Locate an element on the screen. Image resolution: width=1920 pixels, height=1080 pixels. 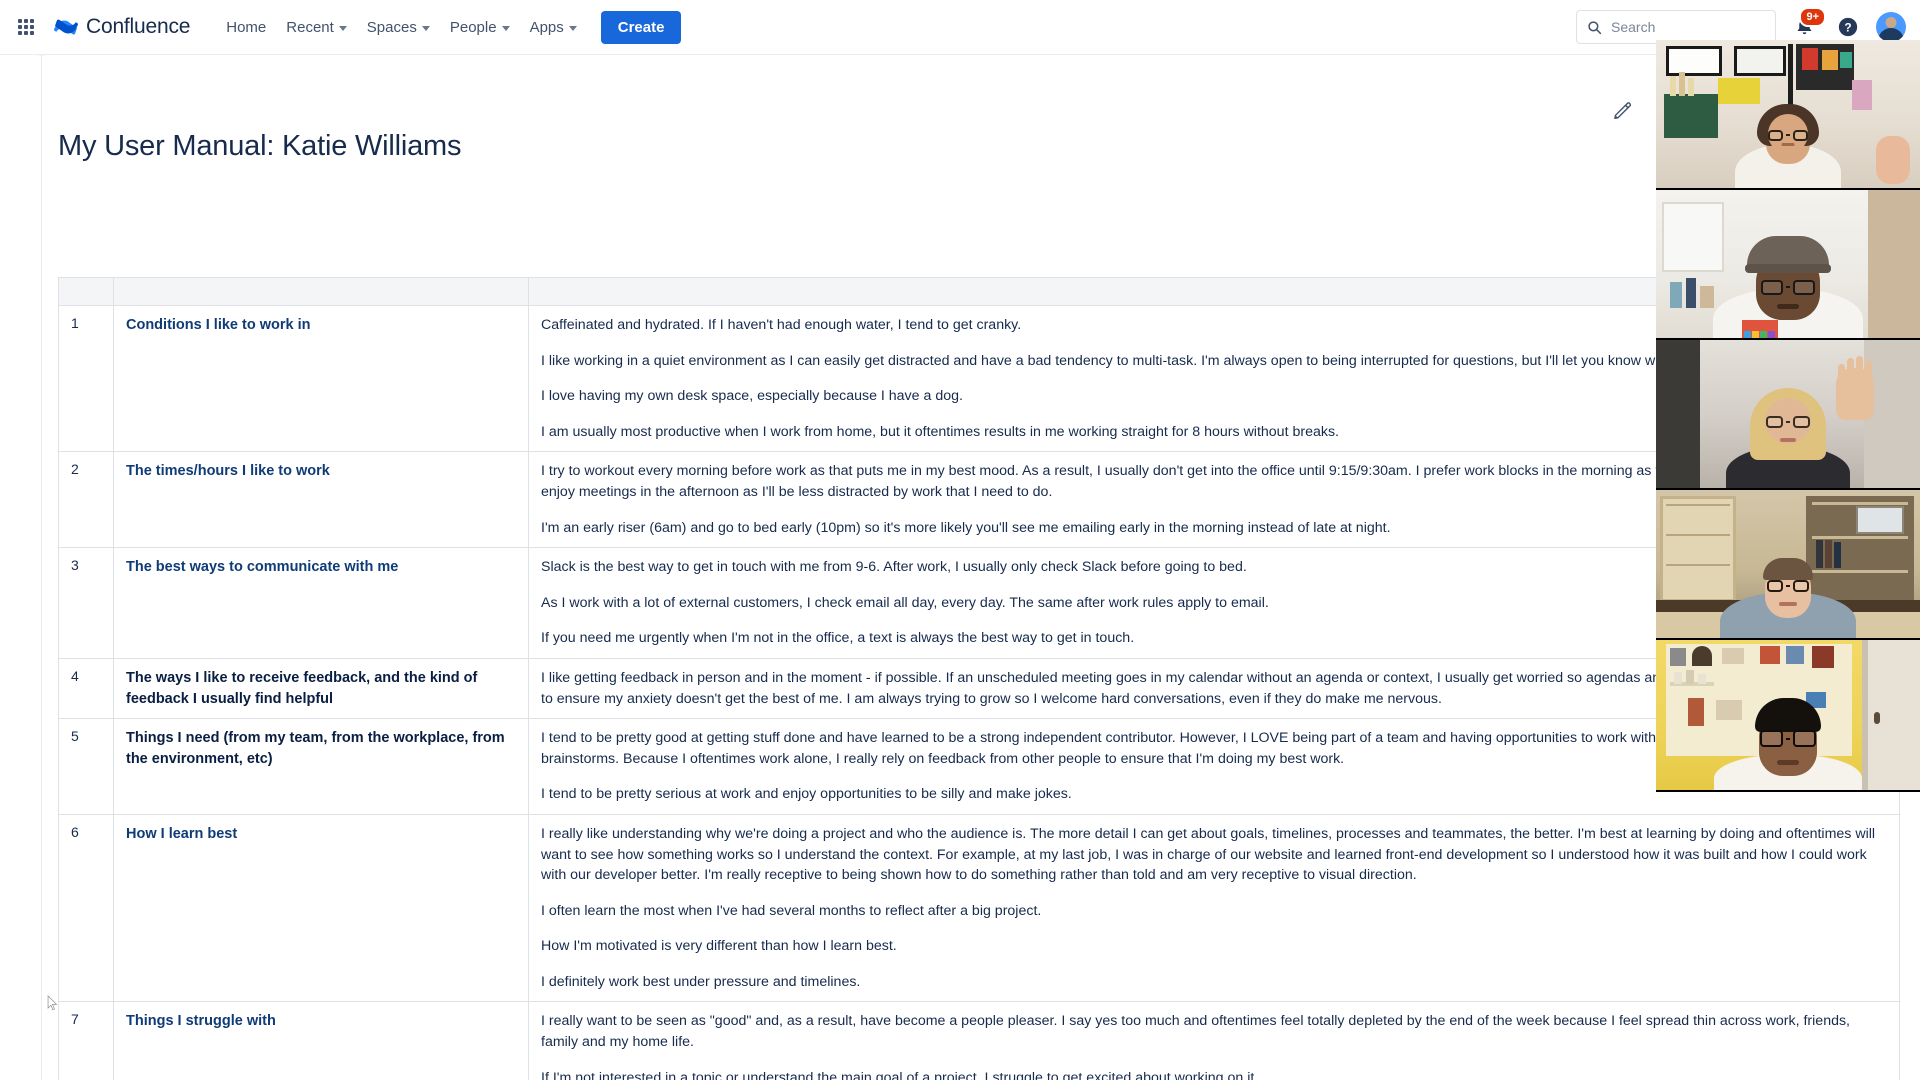
nav-item-people: People is located at coordinates (480, 27).